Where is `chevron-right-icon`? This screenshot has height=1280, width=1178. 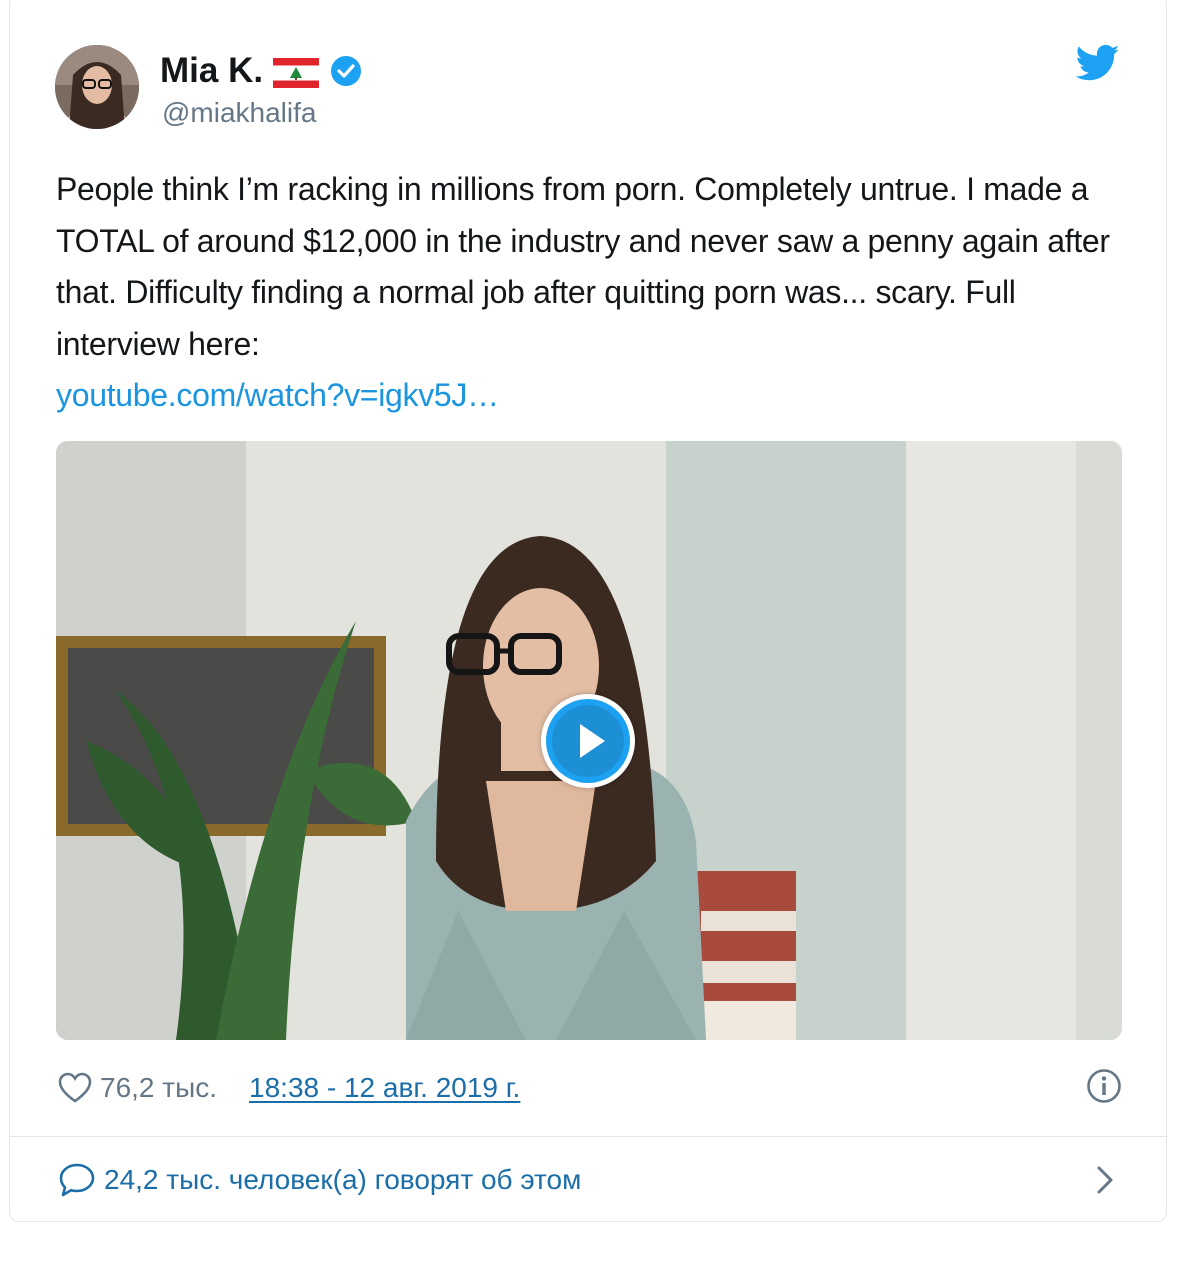
chevron-right-icon is located at coordinates (1105, 1180).